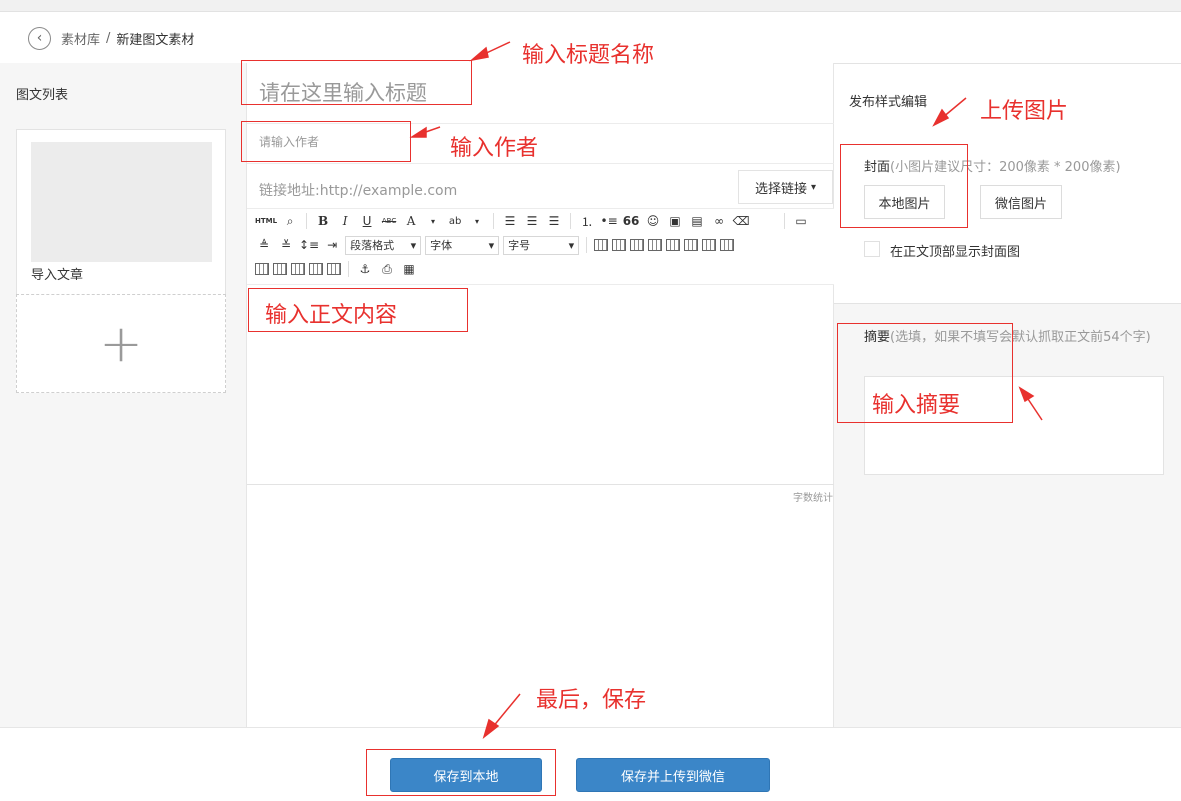 The height and width of the screenshot is (801, 1181). What do you see at coordinates (631, 221) in the screenshot?
I see `blockquote-button: 66` at bounding box center [631, 221].